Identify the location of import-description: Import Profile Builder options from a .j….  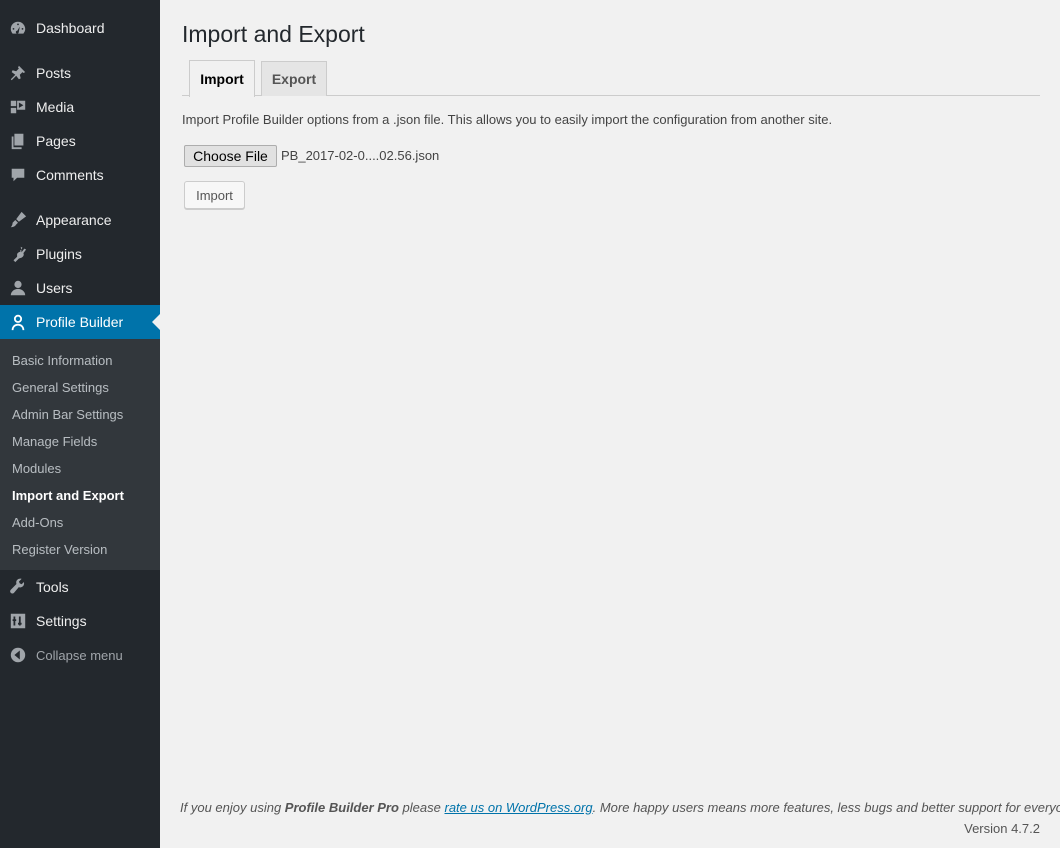
(507, 119).